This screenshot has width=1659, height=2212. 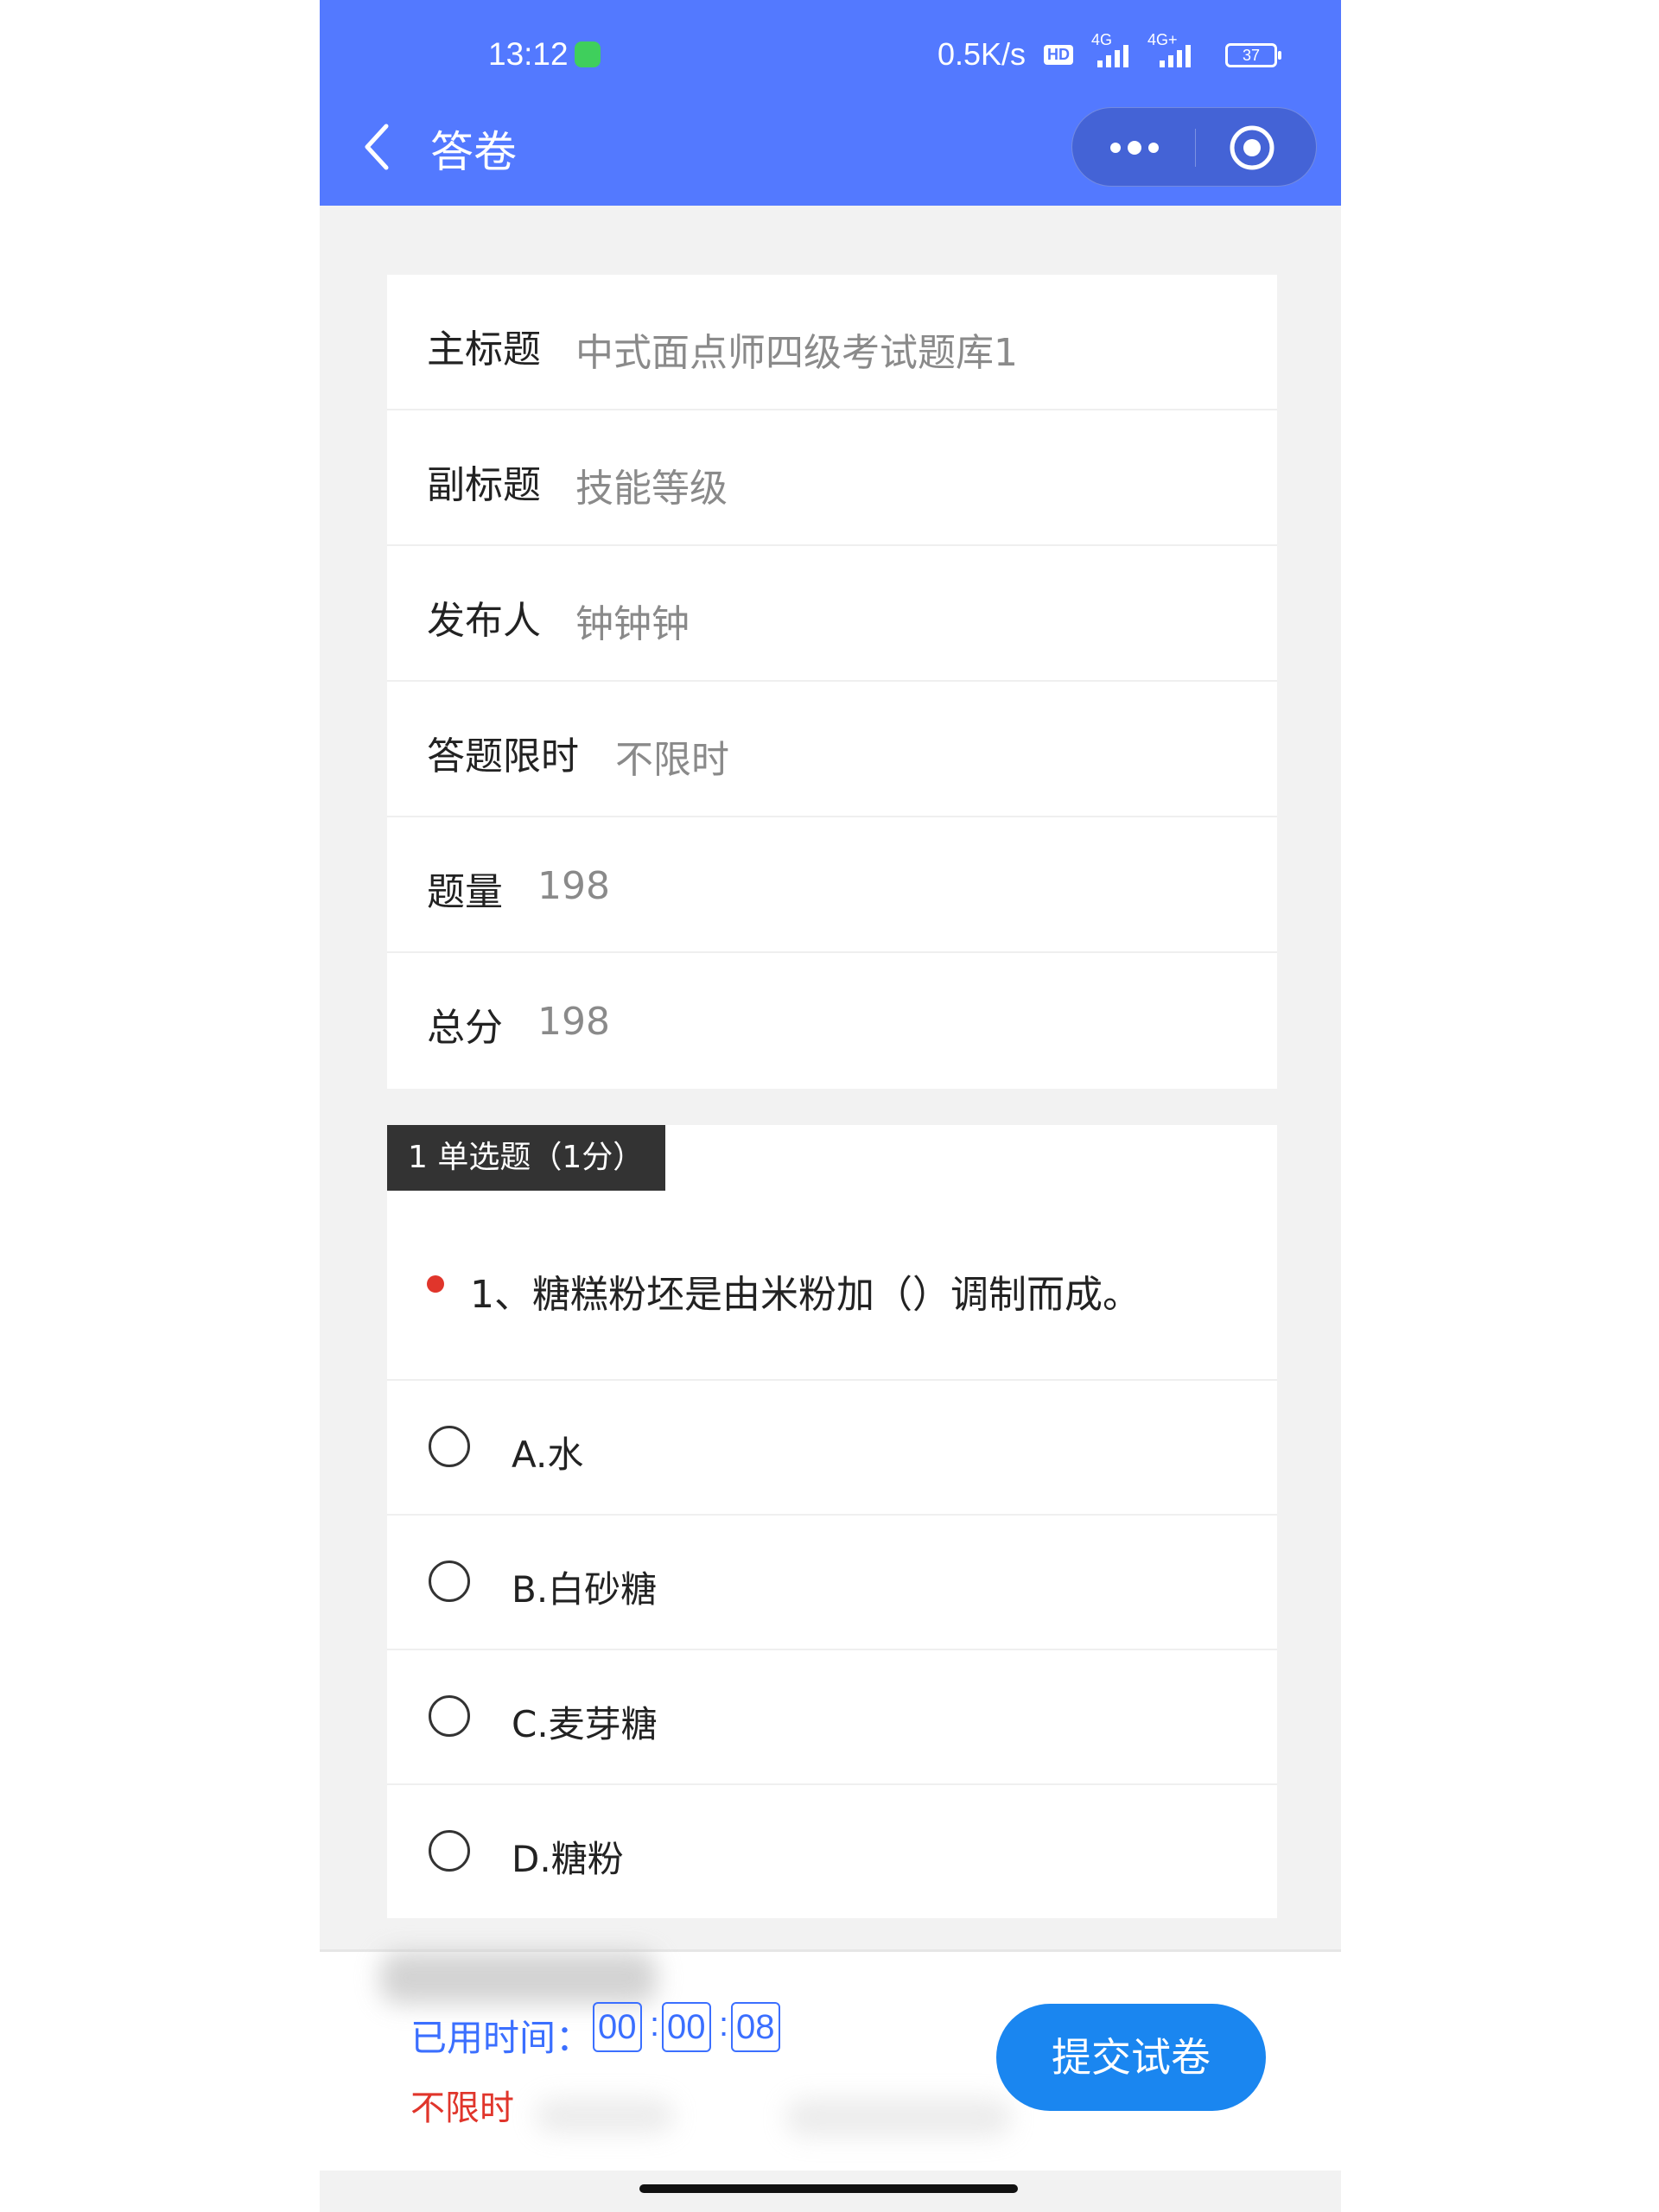 What do you see at coordinates (632, 624) in the screenshot?
I see `info-value: 钟钟钟` at bounding box center [632, 624].